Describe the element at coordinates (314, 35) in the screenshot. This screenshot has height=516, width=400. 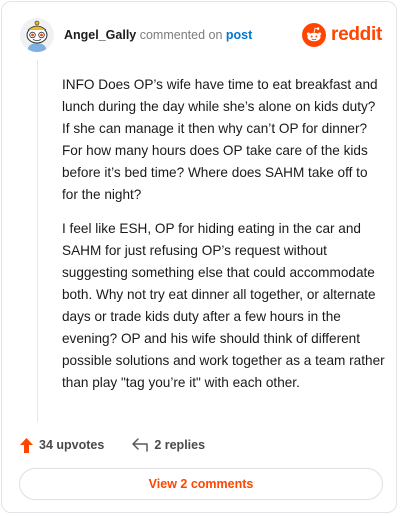
I see `reddit-logo-icon` at that location.